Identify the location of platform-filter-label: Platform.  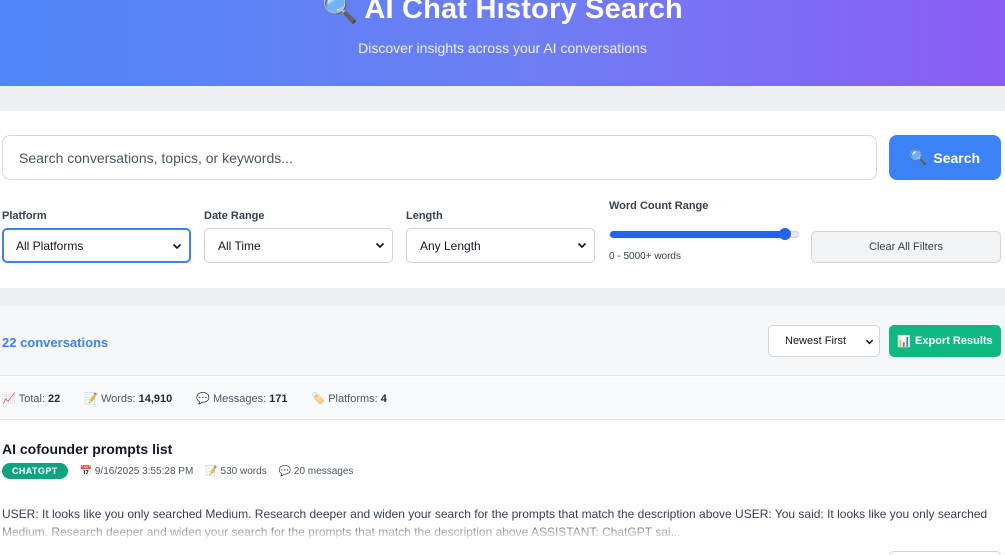
(24, 216).